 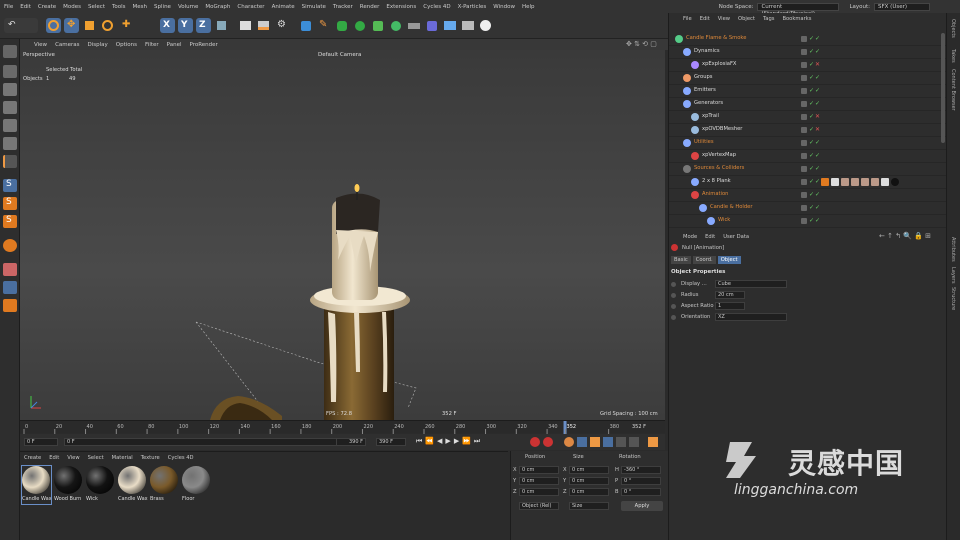 What do you see at coordinates (174, 45) in the screenshot?
I see `viewport-menu-panel: Panel` at bounding box center [174, 45].